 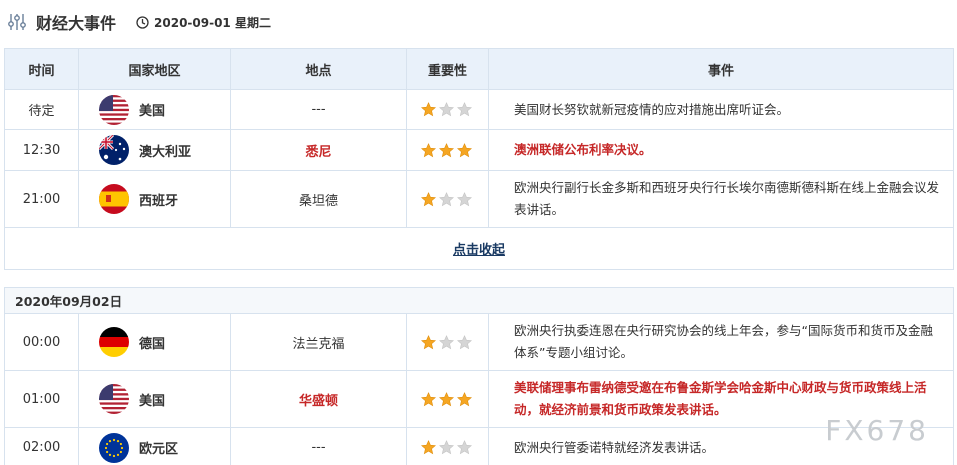 What do you see at coordinates (154, 69) in the screenshot?
I see `col-header-country: 国家地区` at bounding box center [154, 69].